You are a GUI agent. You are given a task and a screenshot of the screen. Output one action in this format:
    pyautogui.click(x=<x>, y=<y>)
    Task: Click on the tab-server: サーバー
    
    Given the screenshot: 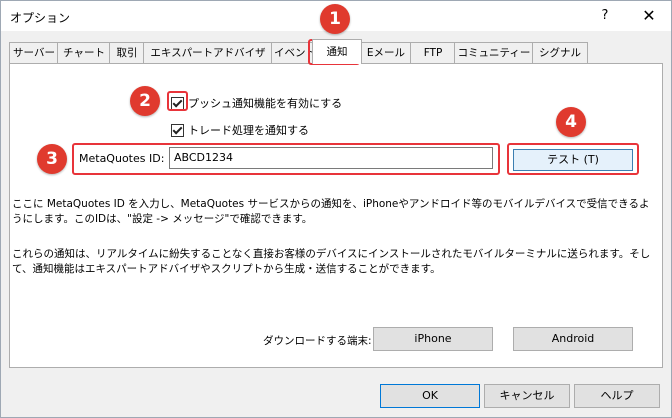 What is the action you would take?
    pyautogui.click(x=34, y=52)
    